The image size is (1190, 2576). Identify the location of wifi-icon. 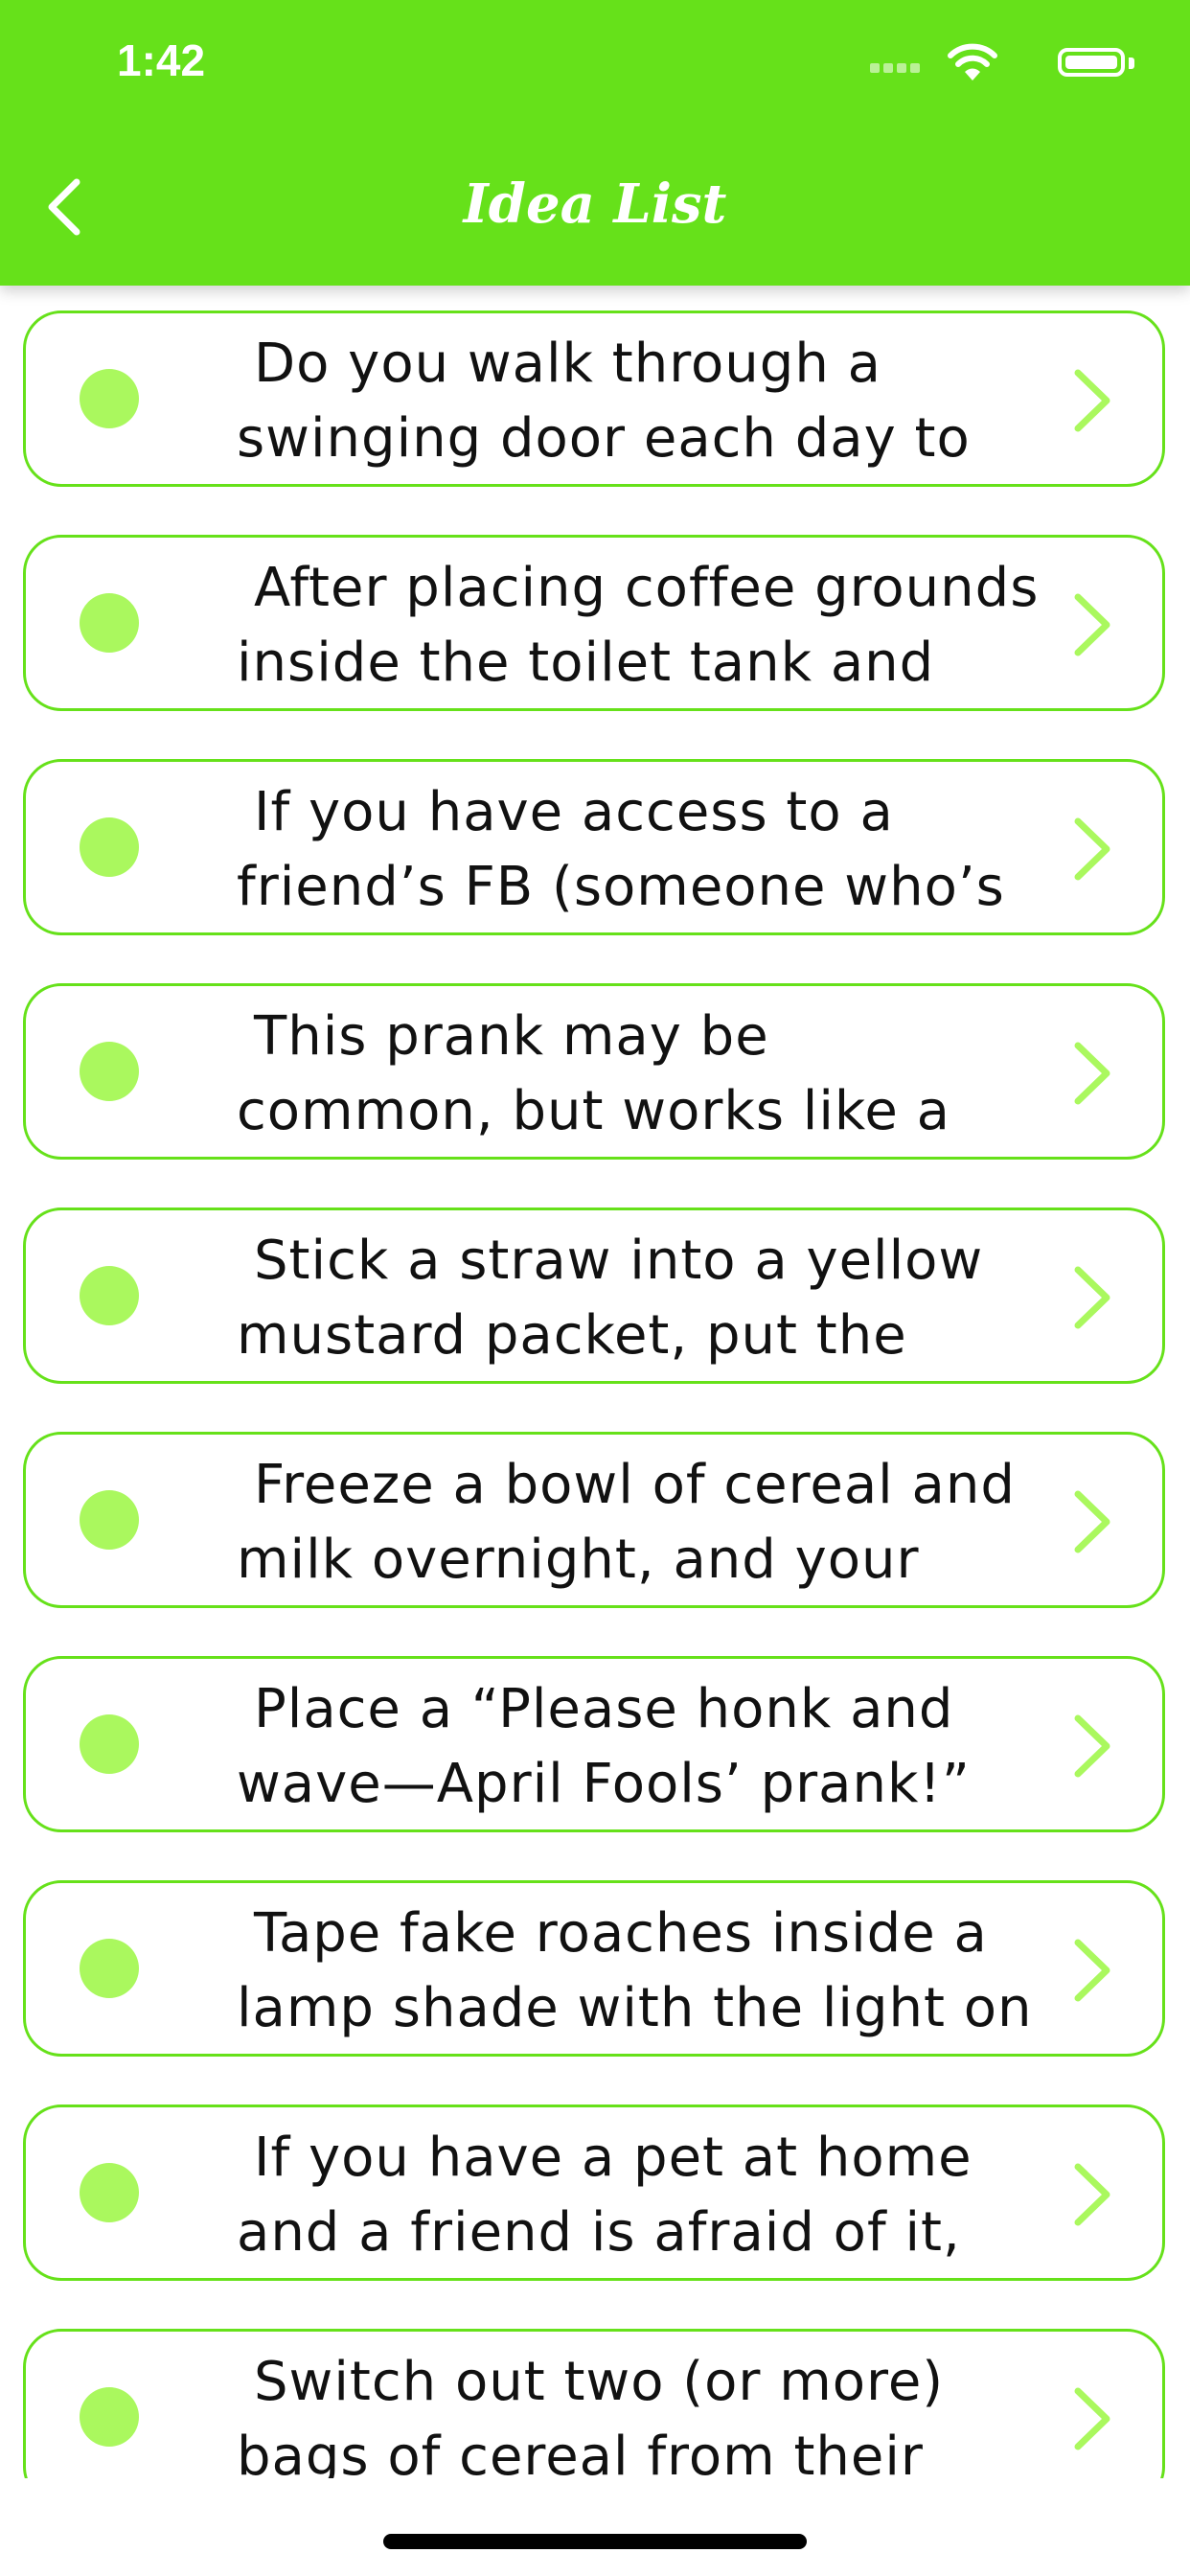
(973, 62).